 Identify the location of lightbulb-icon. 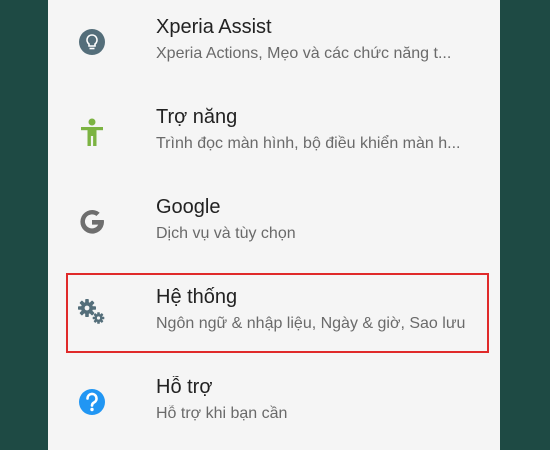
(92, 42).